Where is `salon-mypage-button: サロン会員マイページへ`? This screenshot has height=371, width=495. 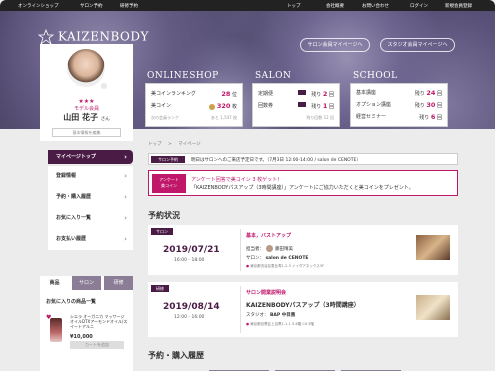 salon-mypage-button: サロン会員マイページへ is located at coordinates (335, 45).